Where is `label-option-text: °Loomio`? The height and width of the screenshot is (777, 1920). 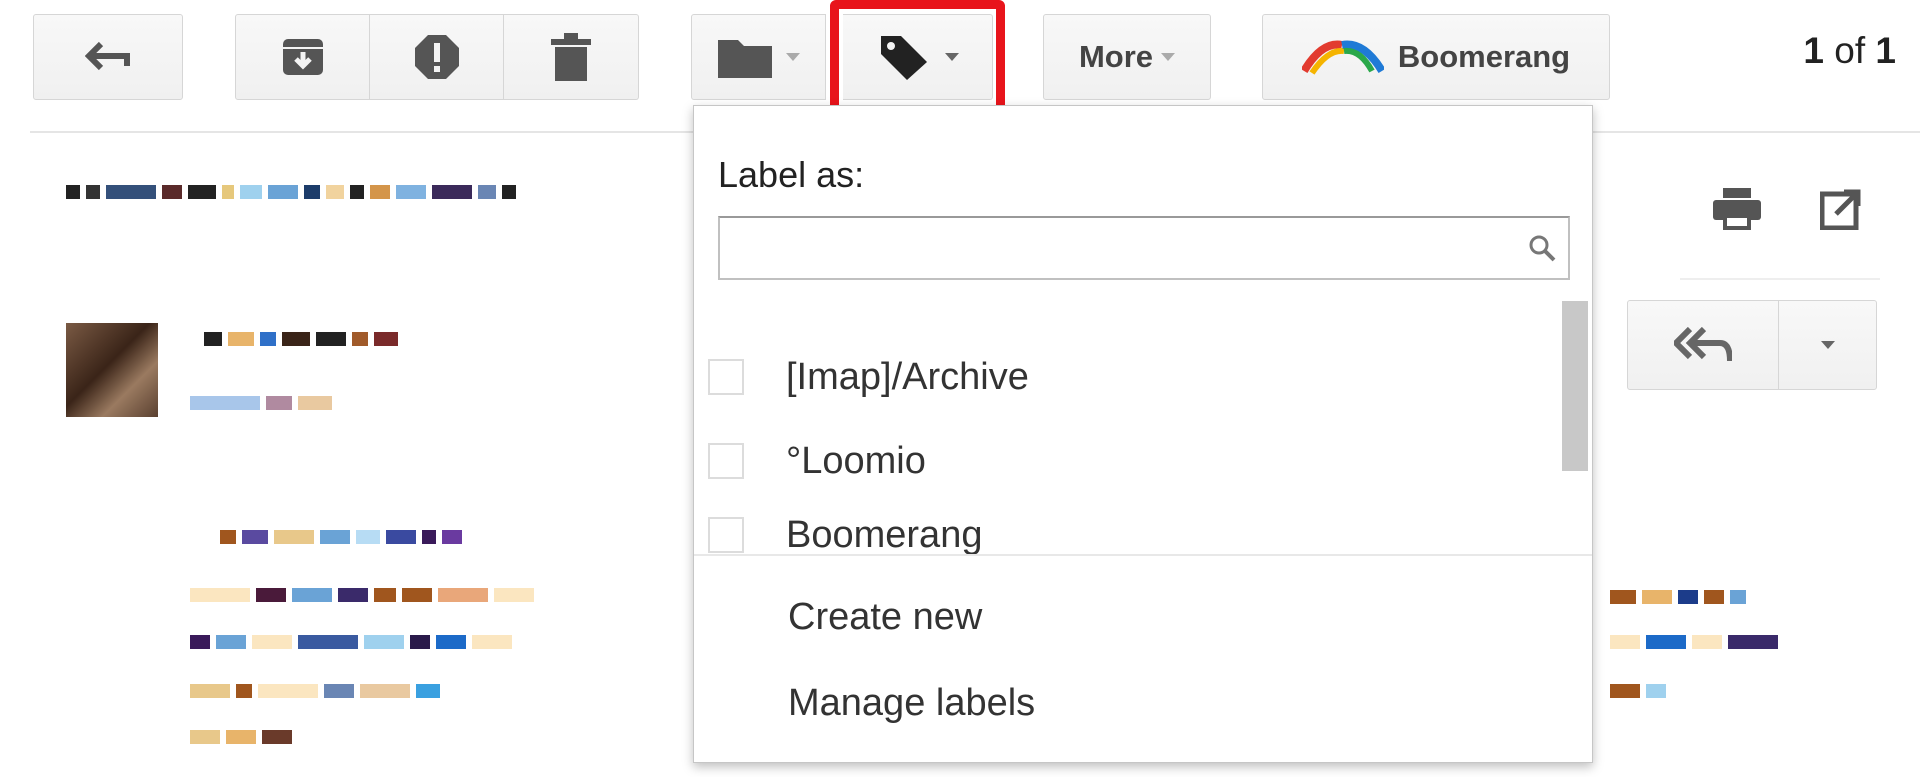
label-option-text: °Loomio is located at coordinates (856, 460).